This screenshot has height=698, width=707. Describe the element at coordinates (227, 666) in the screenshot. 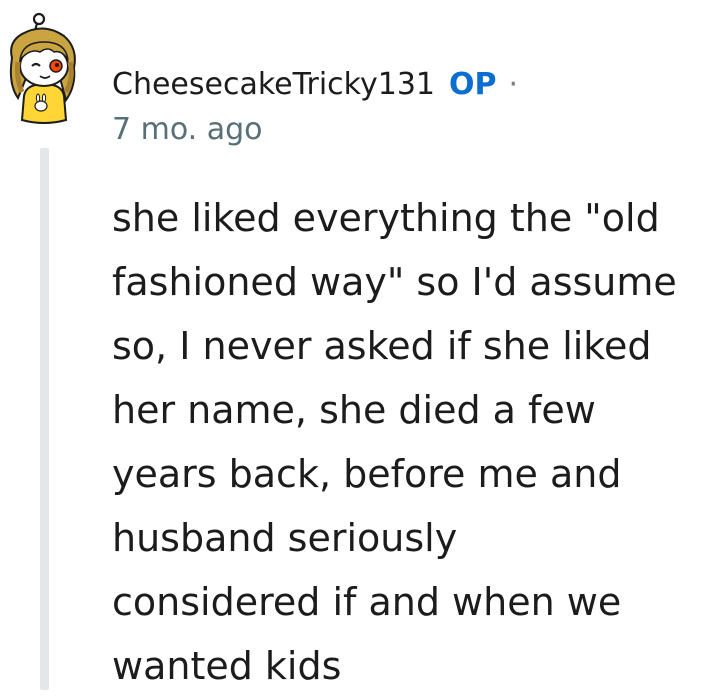

I see `comment-body-line: wanted kids` at that location.